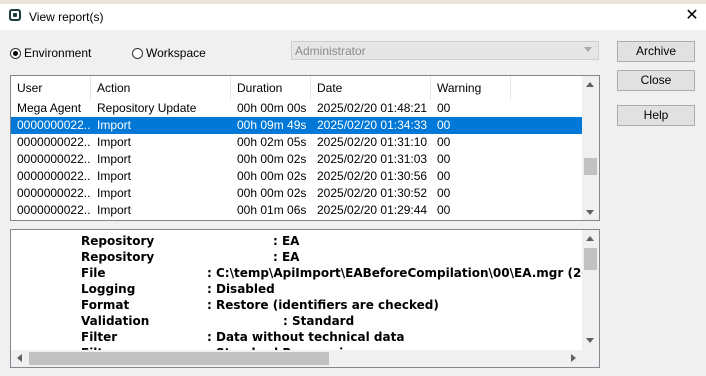  Describe the element at coordinates (471, 88) in the screenshot. I see `column-header-warning: Warning` at that location.